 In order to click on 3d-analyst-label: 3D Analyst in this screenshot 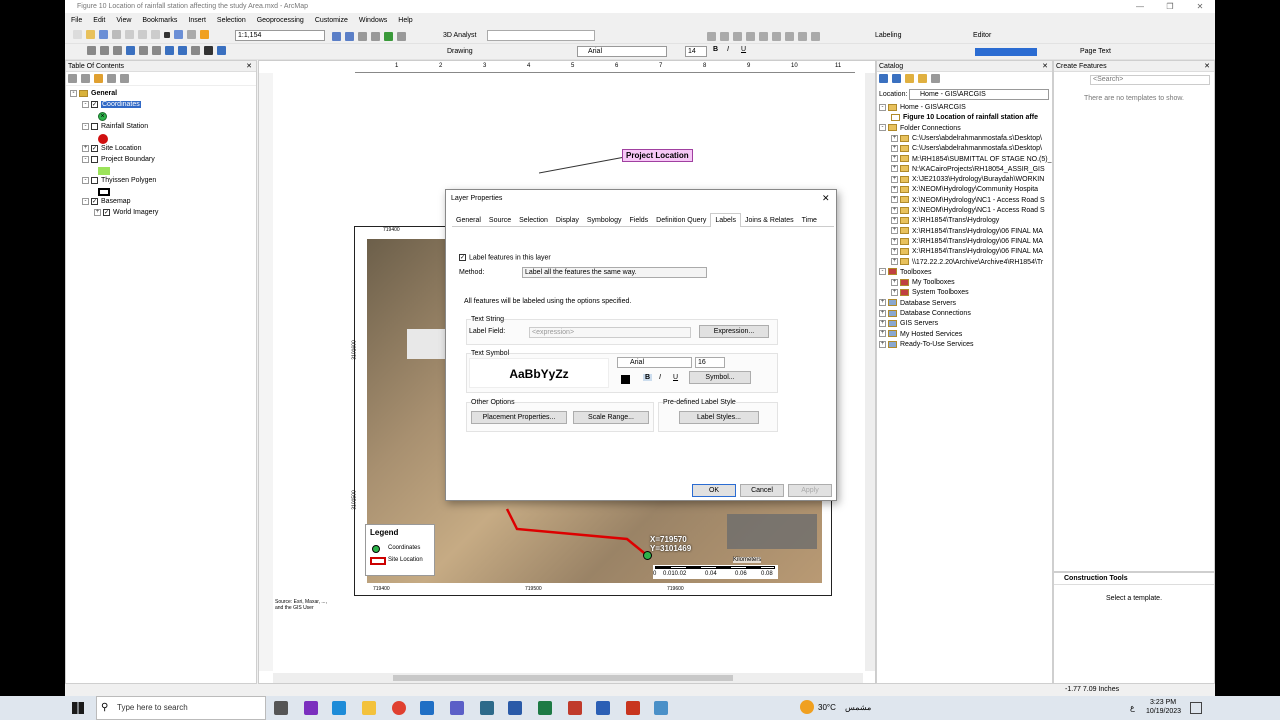, I will do `click(459, 35)`.